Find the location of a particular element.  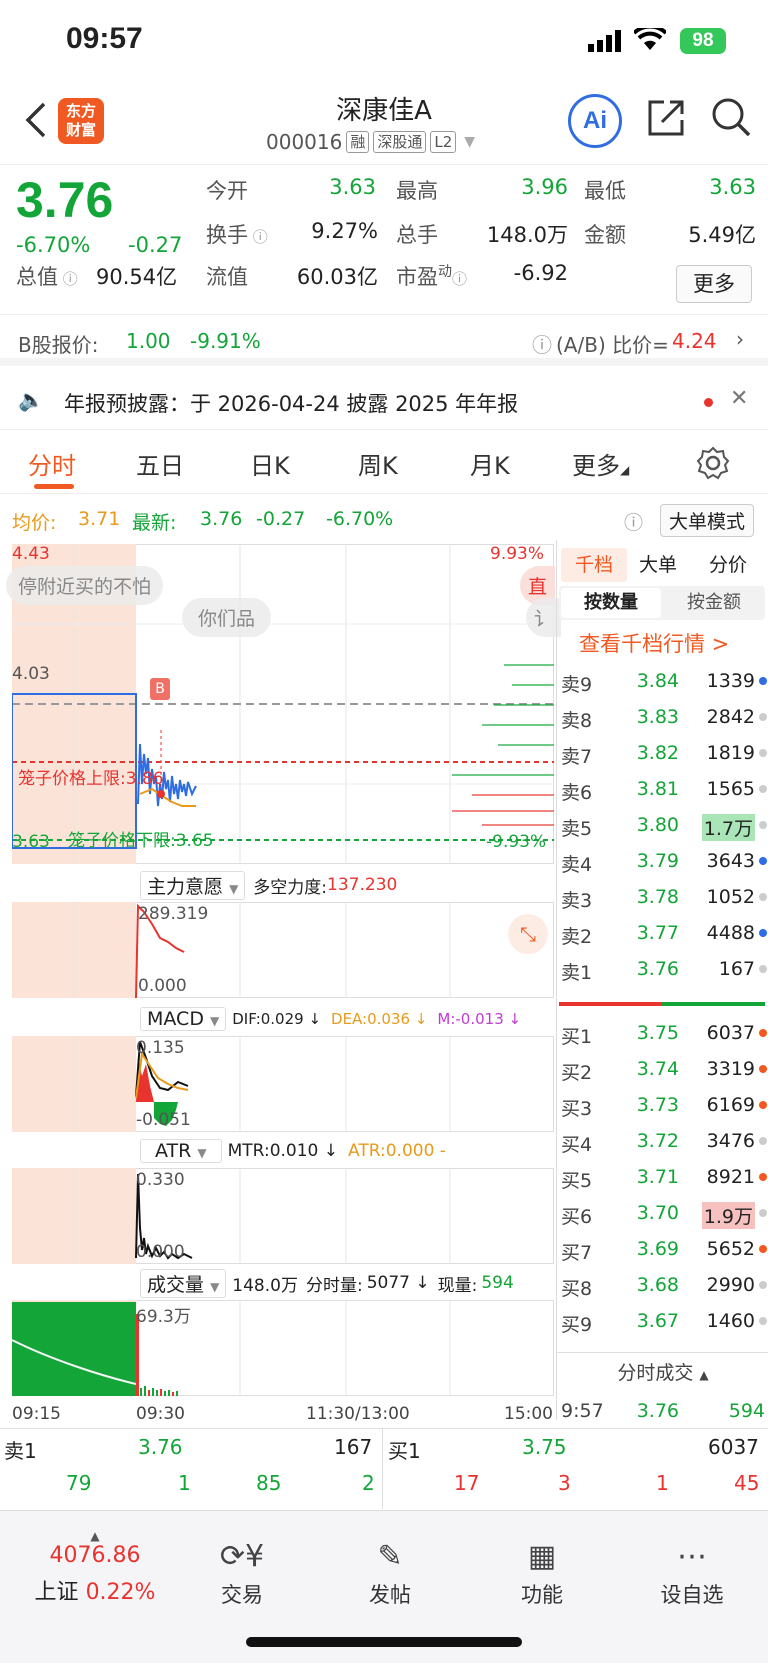

search-icon is located at coordinates (731, 117).